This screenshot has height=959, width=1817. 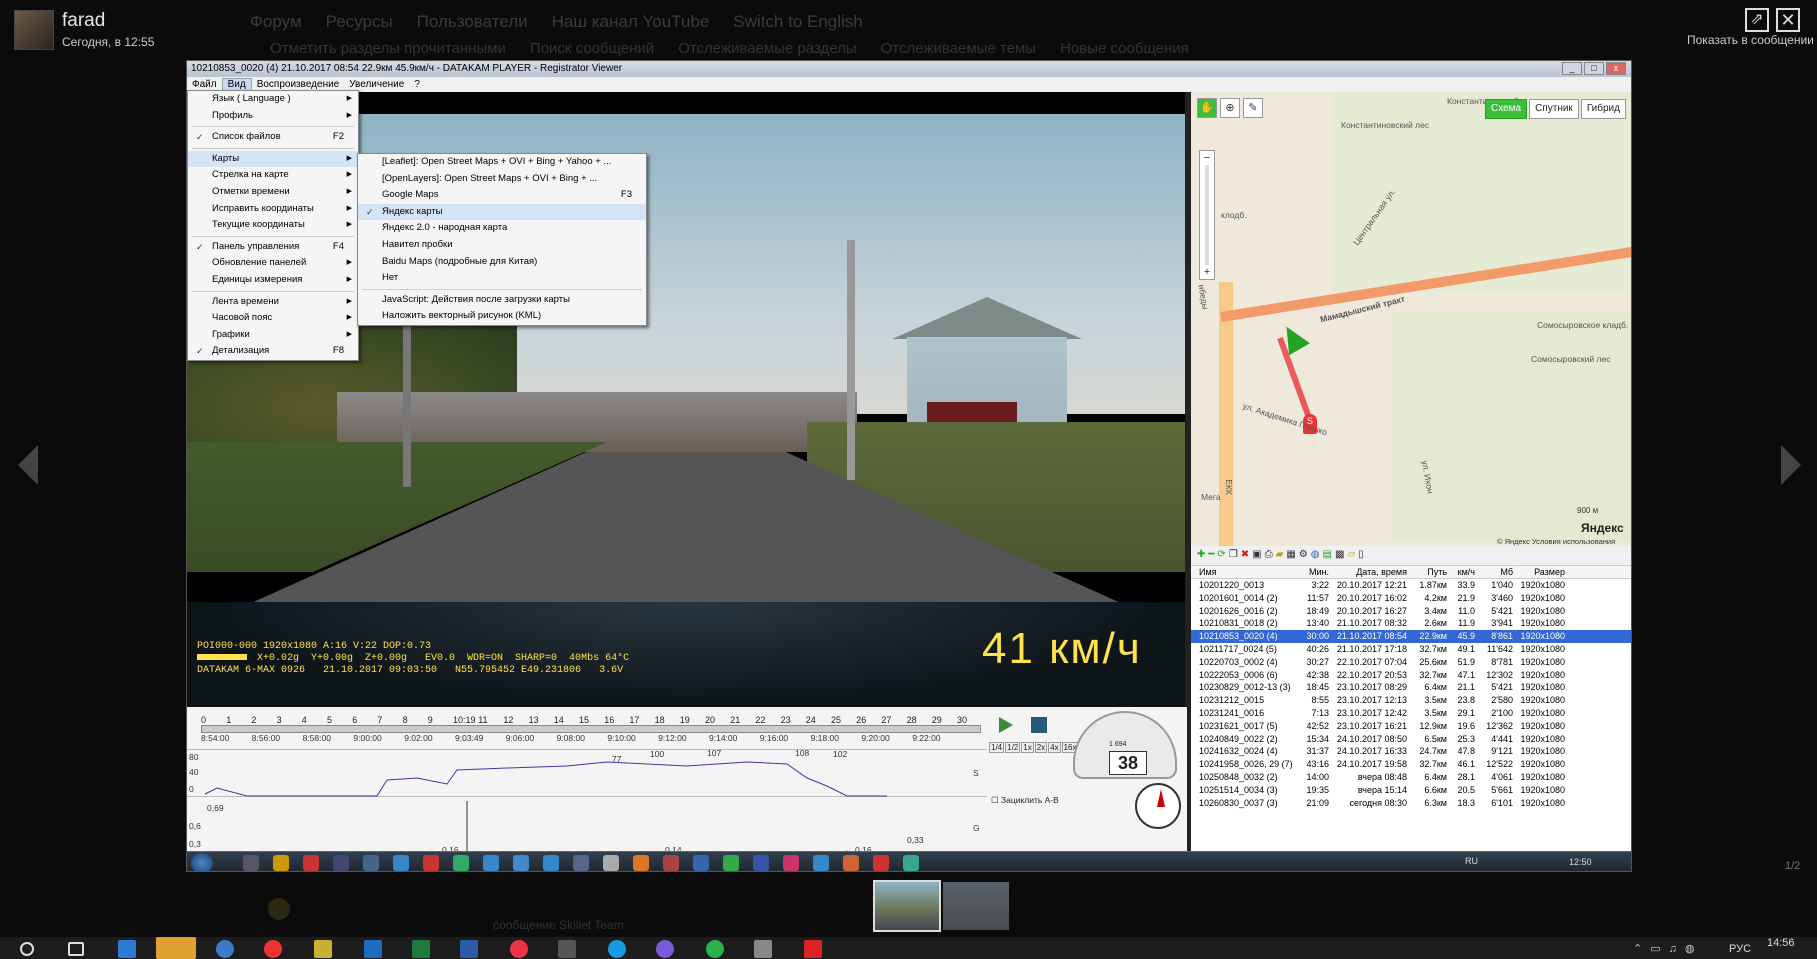 I want to click on menu-item: Графики ▶, so click(x=273, y=335).